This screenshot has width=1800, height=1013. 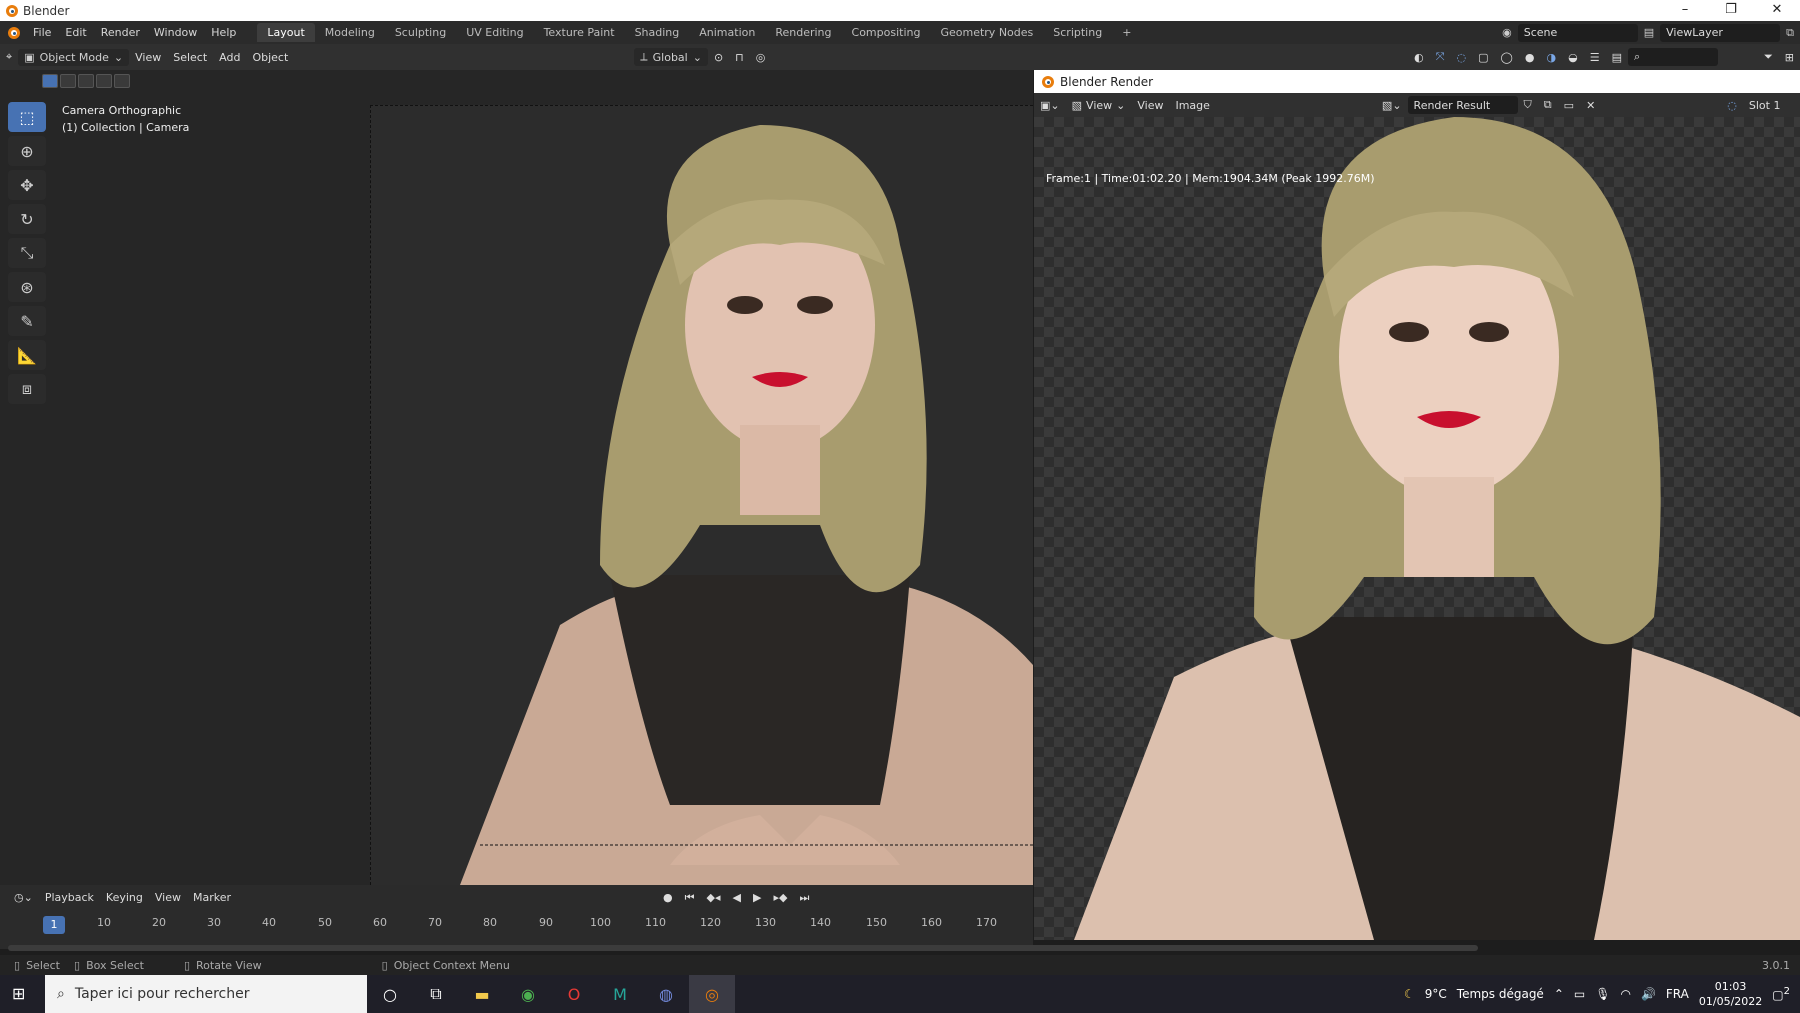 I want to click on volume-icon: 🔊, so click(x=1648, y=994).